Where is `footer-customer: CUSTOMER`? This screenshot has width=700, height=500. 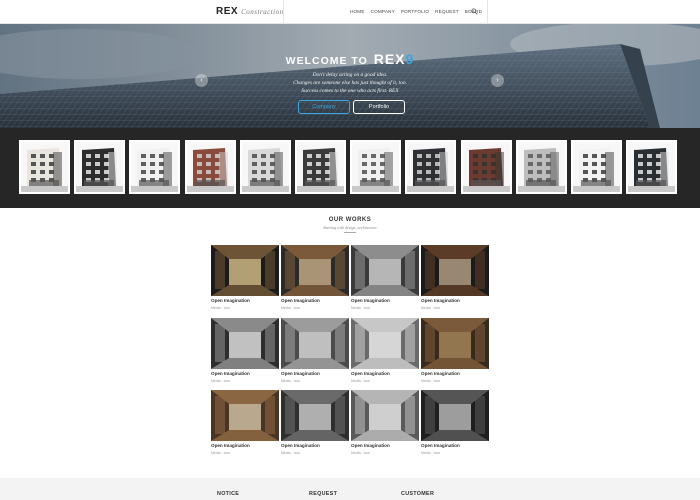 footer-customer: CUSTOMER is located at coordinates (417, 494).